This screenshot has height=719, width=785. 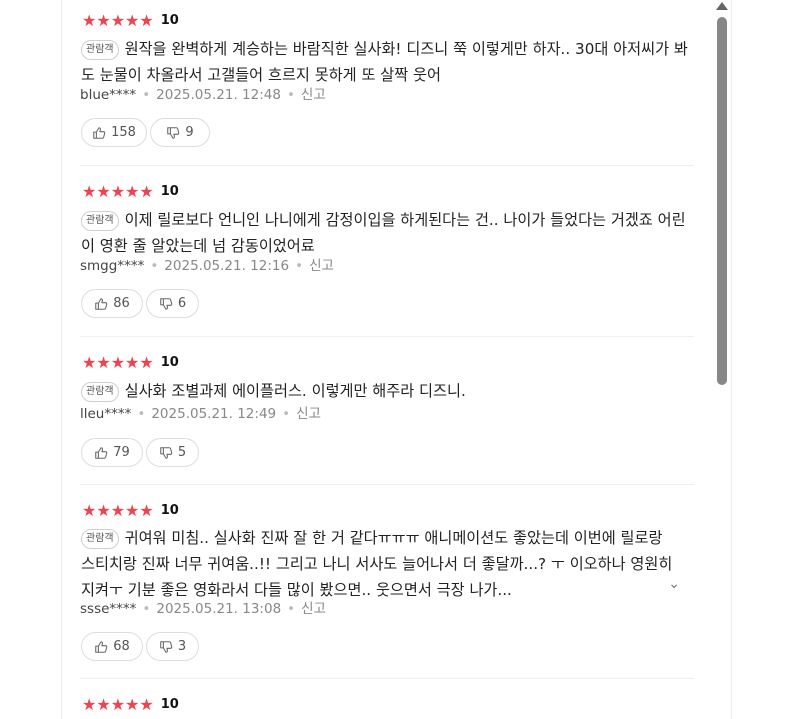 What do you see at coordinates (182, 646) in the screenshot?
I see `dislike-count: 3` at bounding box center [182, 646].